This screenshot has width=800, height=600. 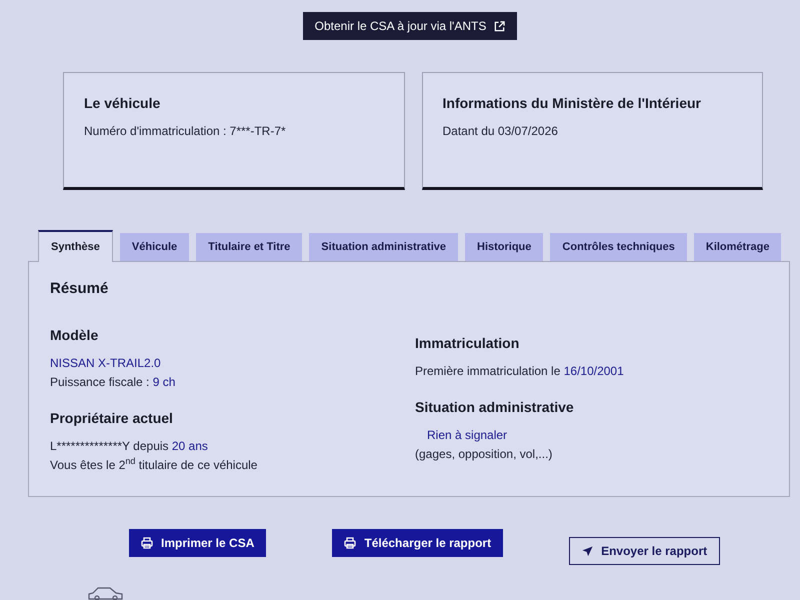 I want to click on car-icon, so click(x=106, y=593).